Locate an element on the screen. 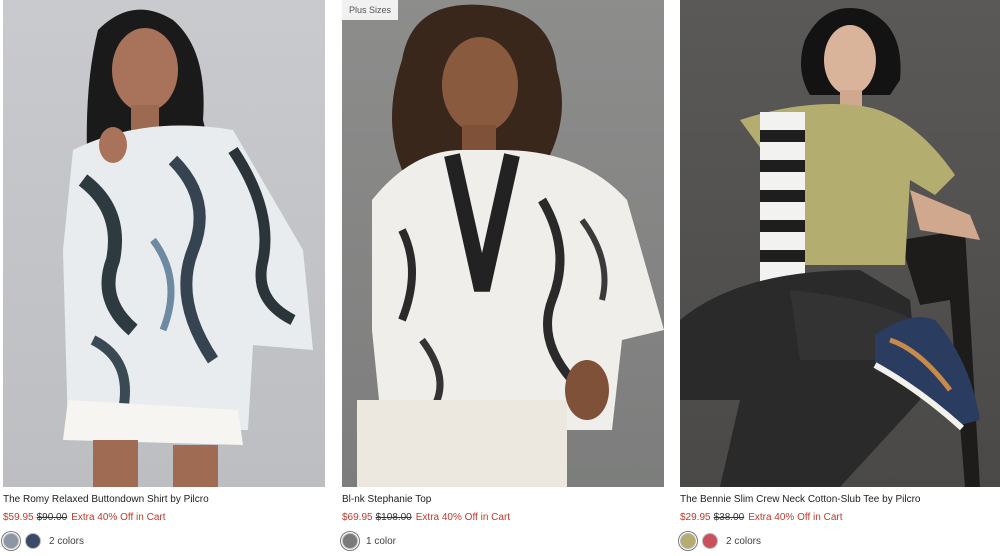 This screenshot has width=1000, height=556. original-price: $108.00 is located at coordinates (393, 517).